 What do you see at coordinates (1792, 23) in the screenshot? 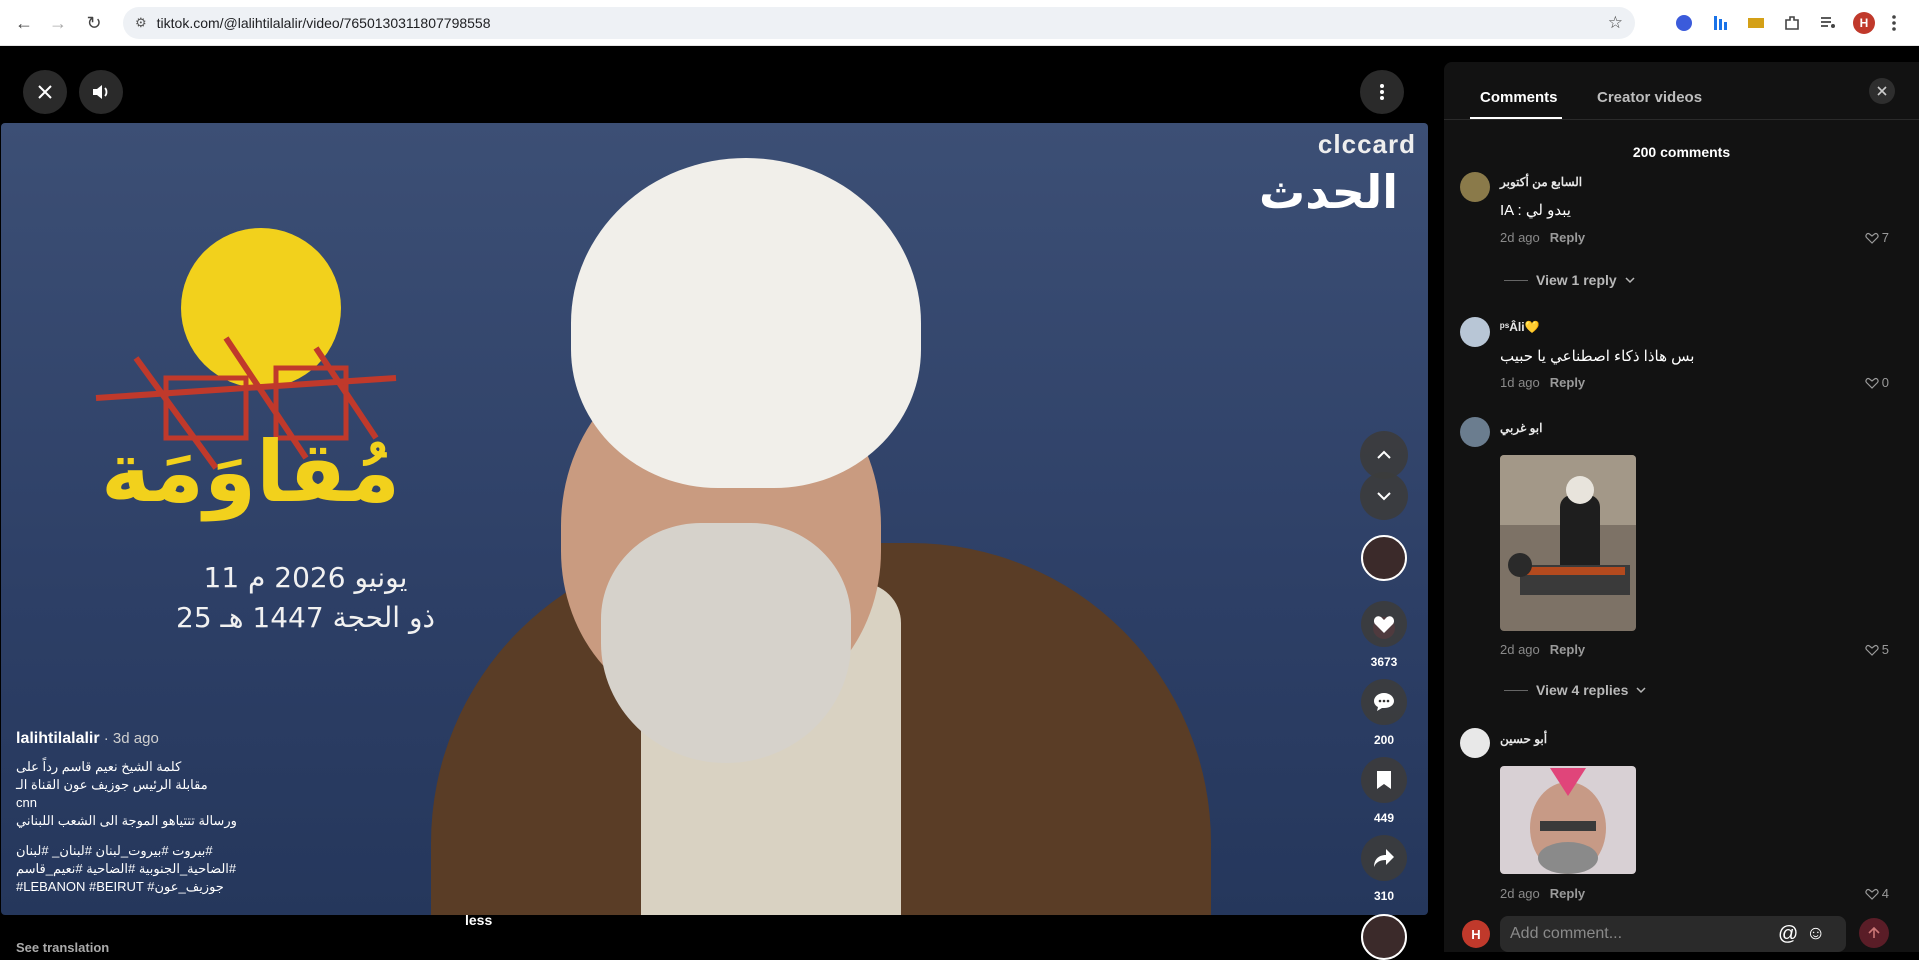
I see `extensions-puzzle-icon` at bounding box center [1792, 23].